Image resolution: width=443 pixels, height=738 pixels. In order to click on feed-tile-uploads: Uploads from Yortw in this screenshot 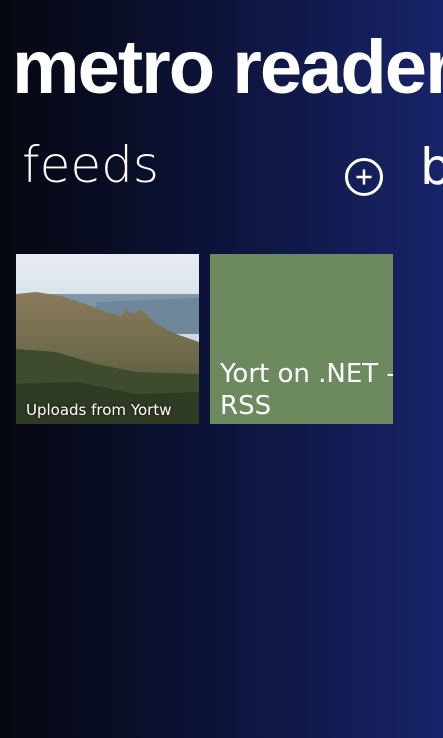, I will do `click(107, 339)`.